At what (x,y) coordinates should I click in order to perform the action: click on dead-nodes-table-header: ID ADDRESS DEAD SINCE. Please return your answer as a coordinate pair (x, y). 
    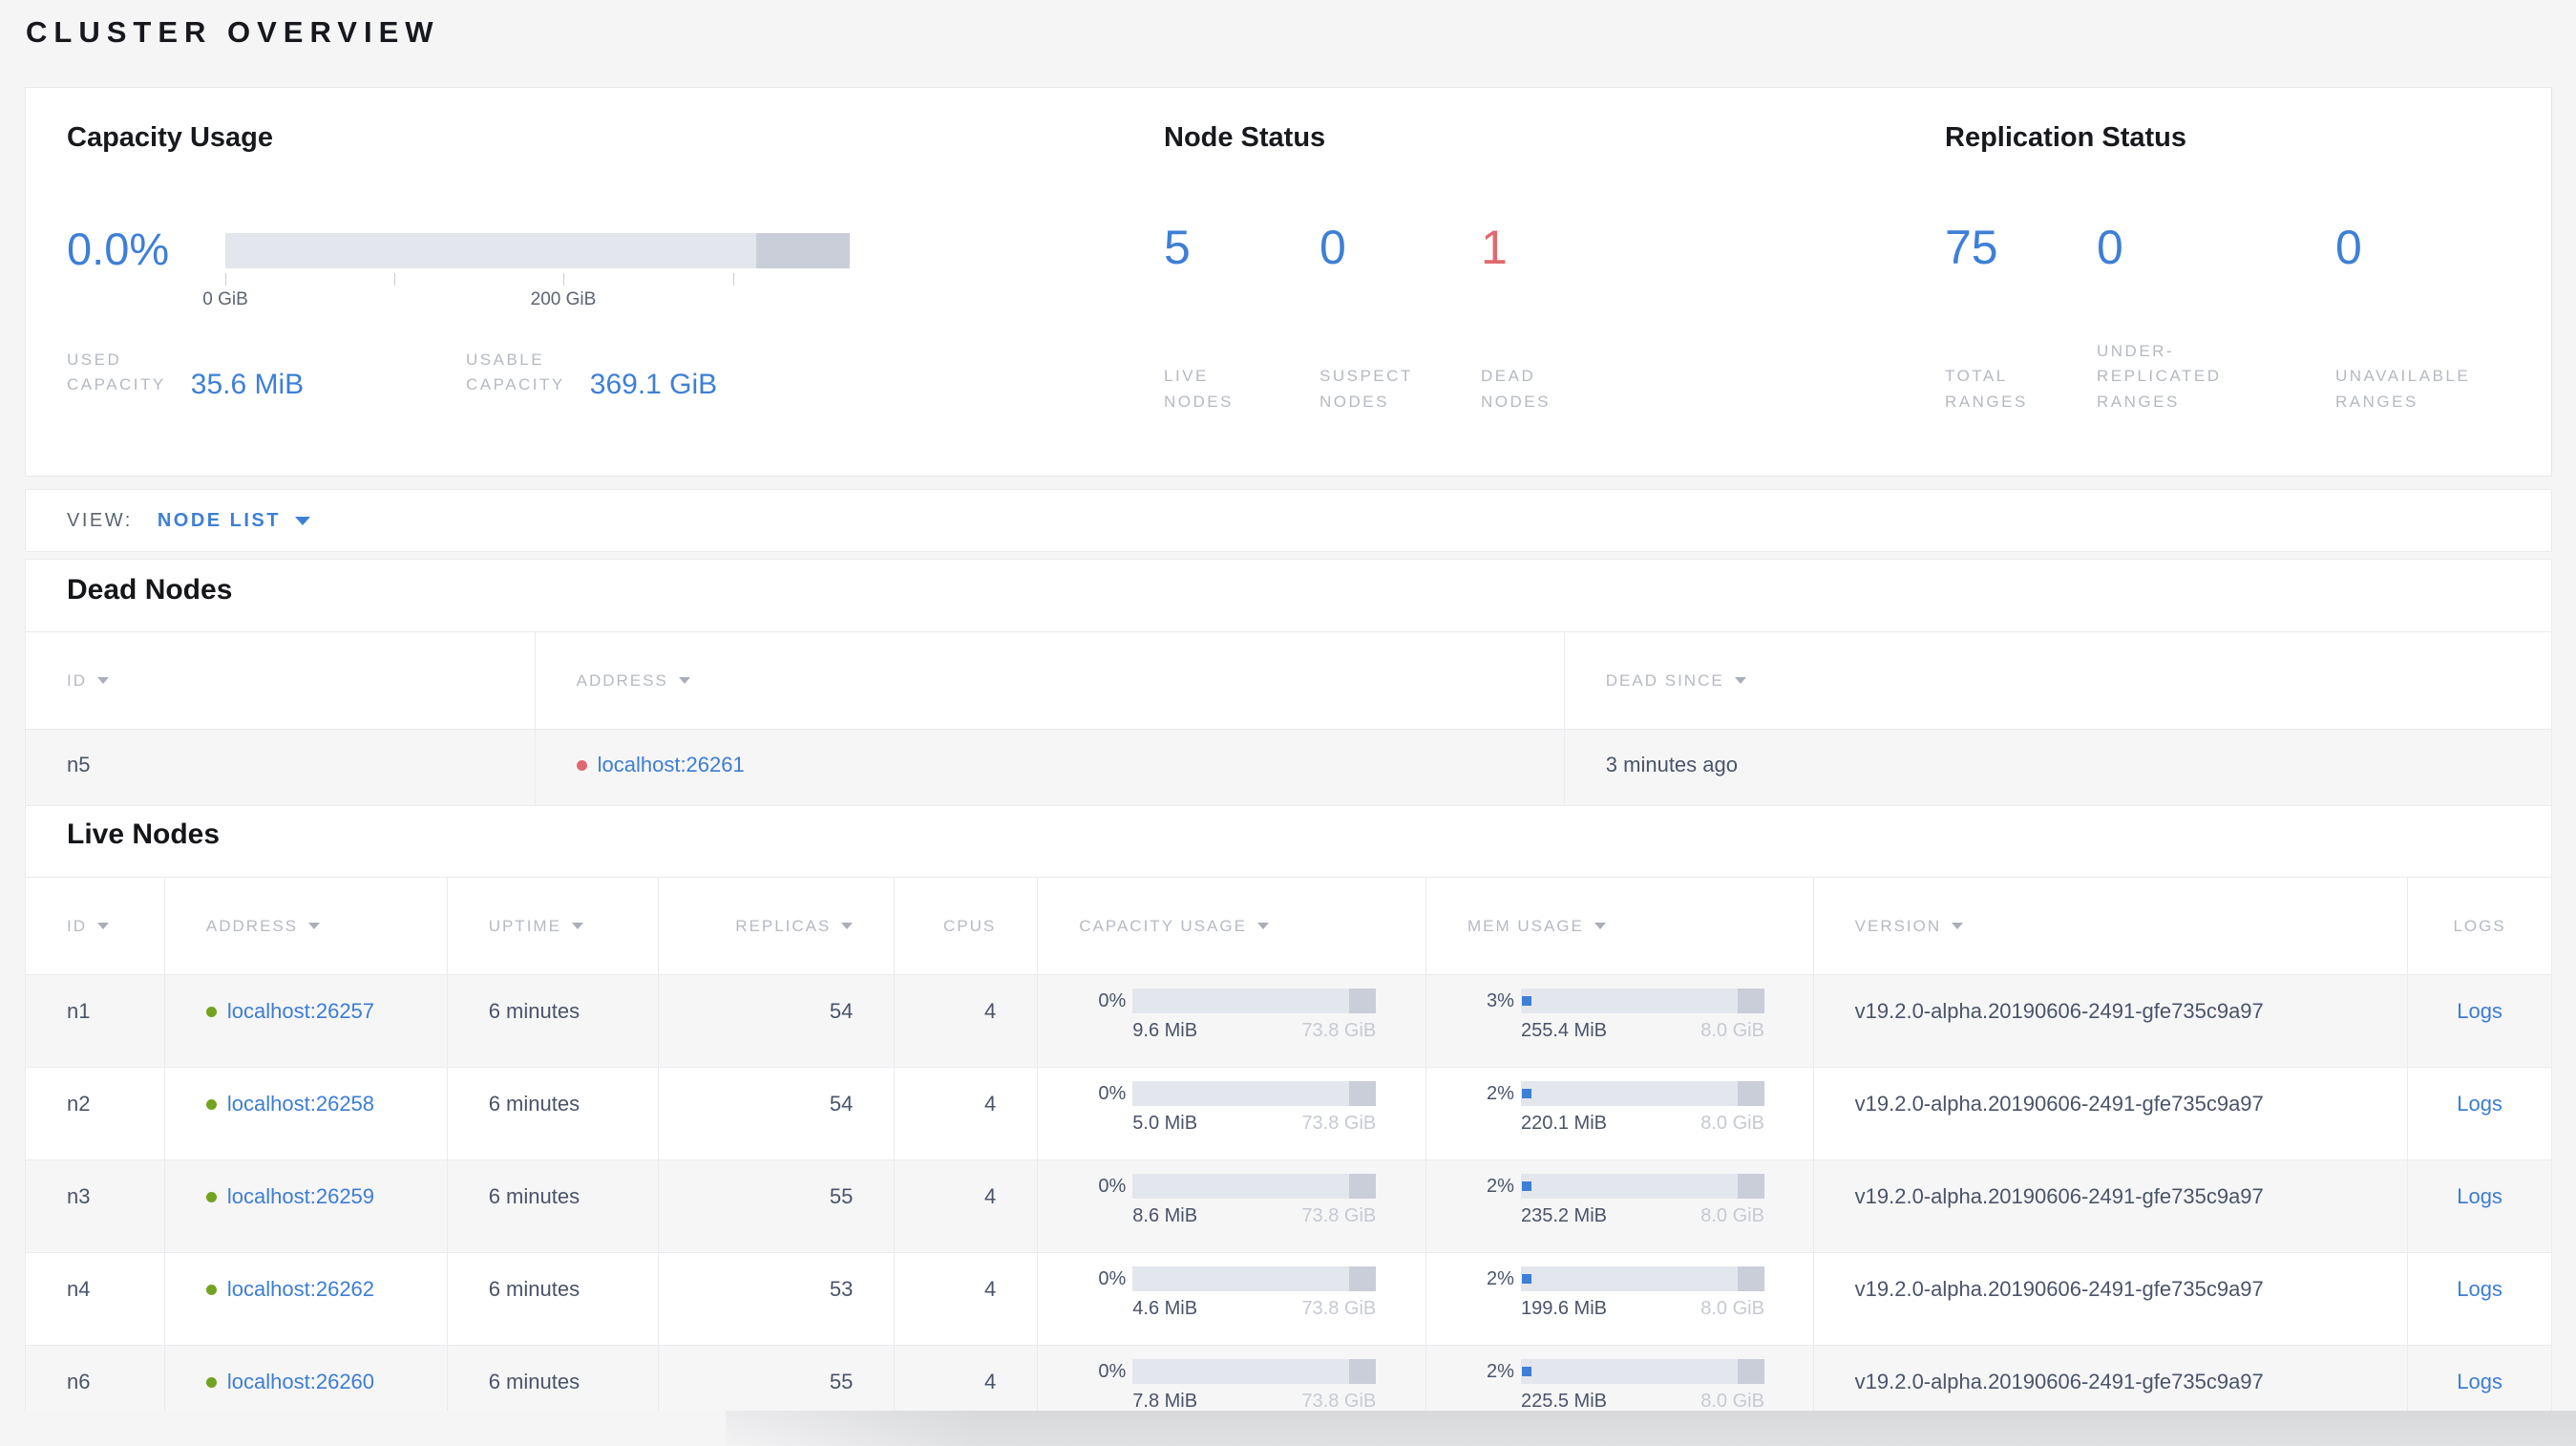
    Looking at the image, I should click on (1288, 680).